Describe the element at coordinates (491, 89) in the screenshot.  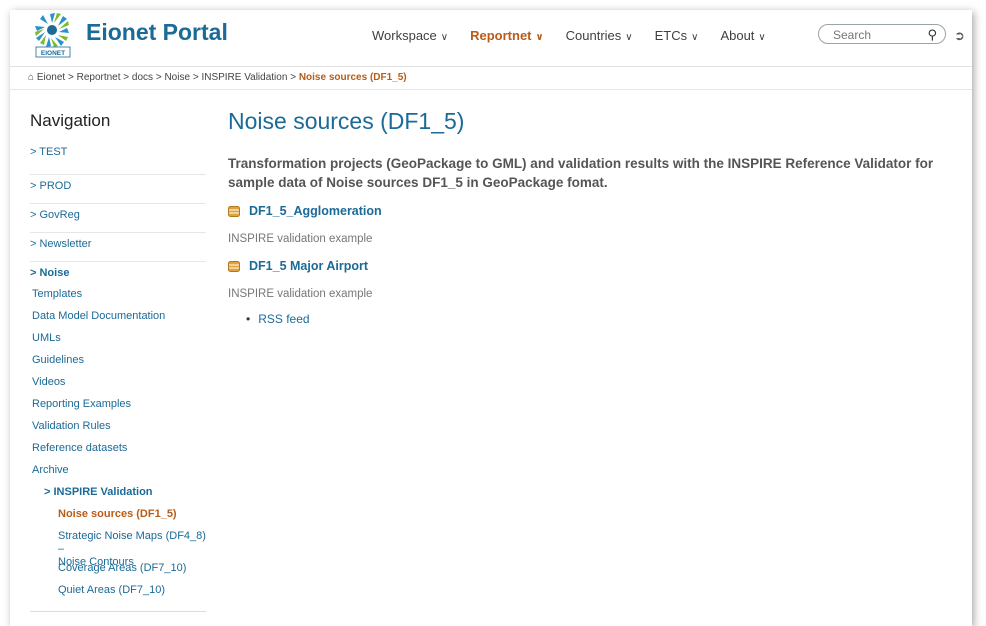
I see `breadcrumb-divider` at that location.